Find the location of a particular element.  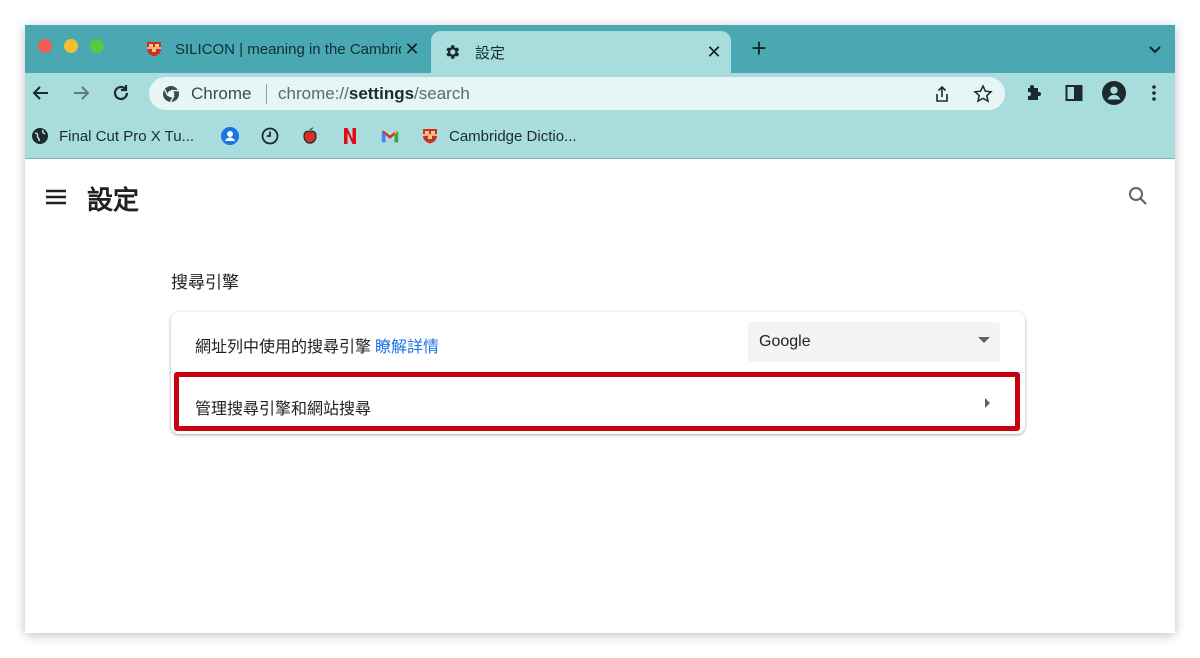

gmail-icon is located at coordinates (390, 136).